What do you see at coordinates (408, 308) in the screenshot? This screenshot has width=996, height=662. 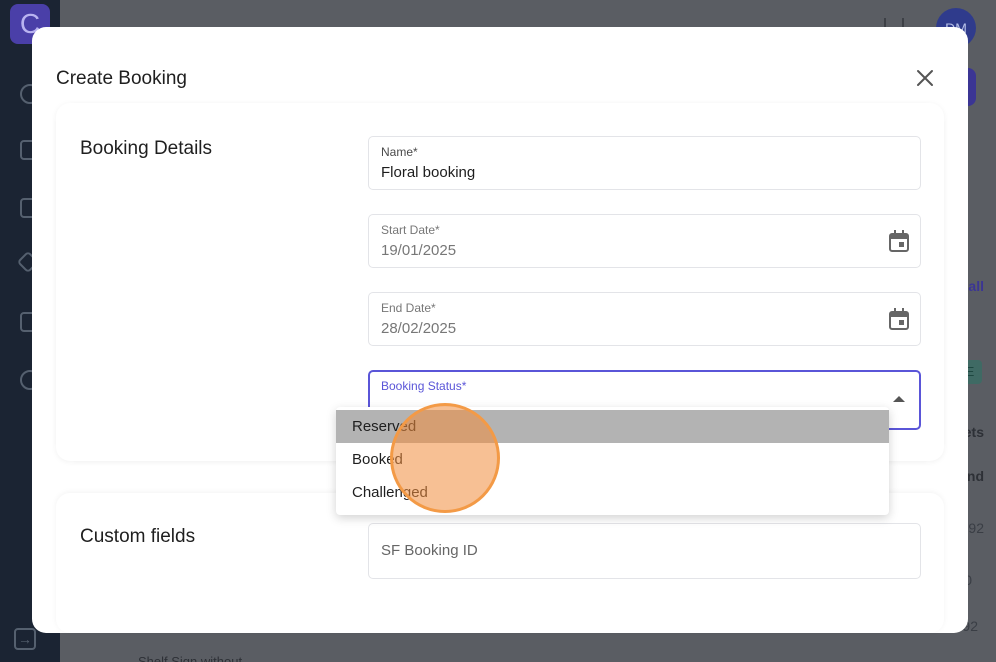 I see `field-label: End Date*` at bounding box center [408, 308].